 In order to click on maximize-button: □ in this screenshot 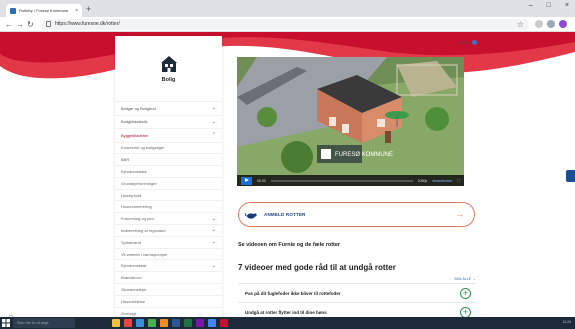, I will do `click(549, 5)`.